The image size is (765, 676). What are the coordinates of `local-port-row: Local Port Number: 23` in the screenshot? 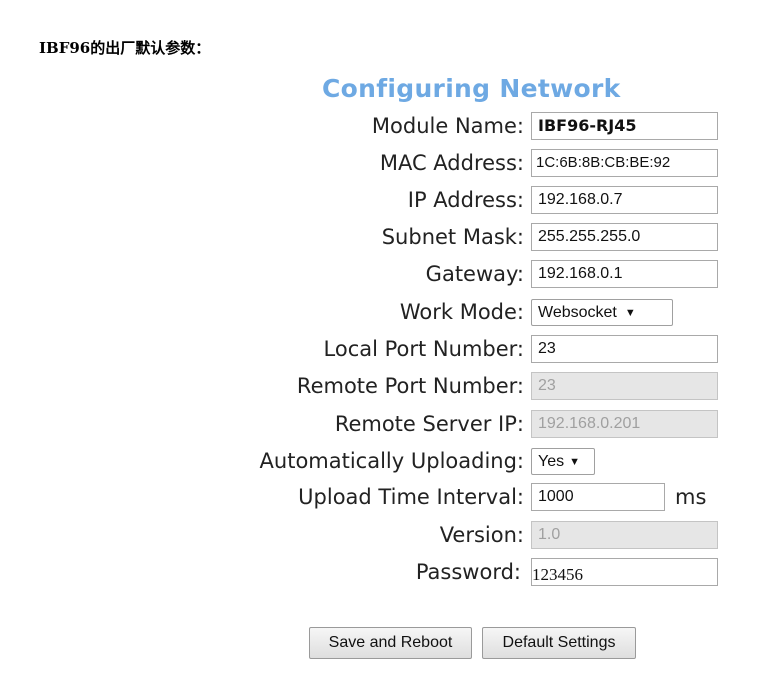 It's located at (382, 349).